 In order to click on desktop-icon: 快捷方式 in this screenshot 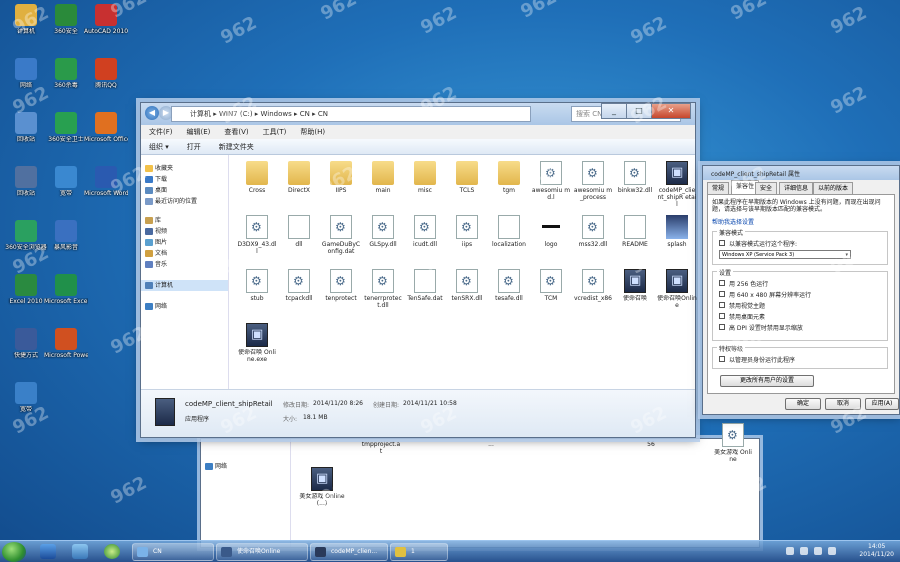, I will do `click(26, 344)`.